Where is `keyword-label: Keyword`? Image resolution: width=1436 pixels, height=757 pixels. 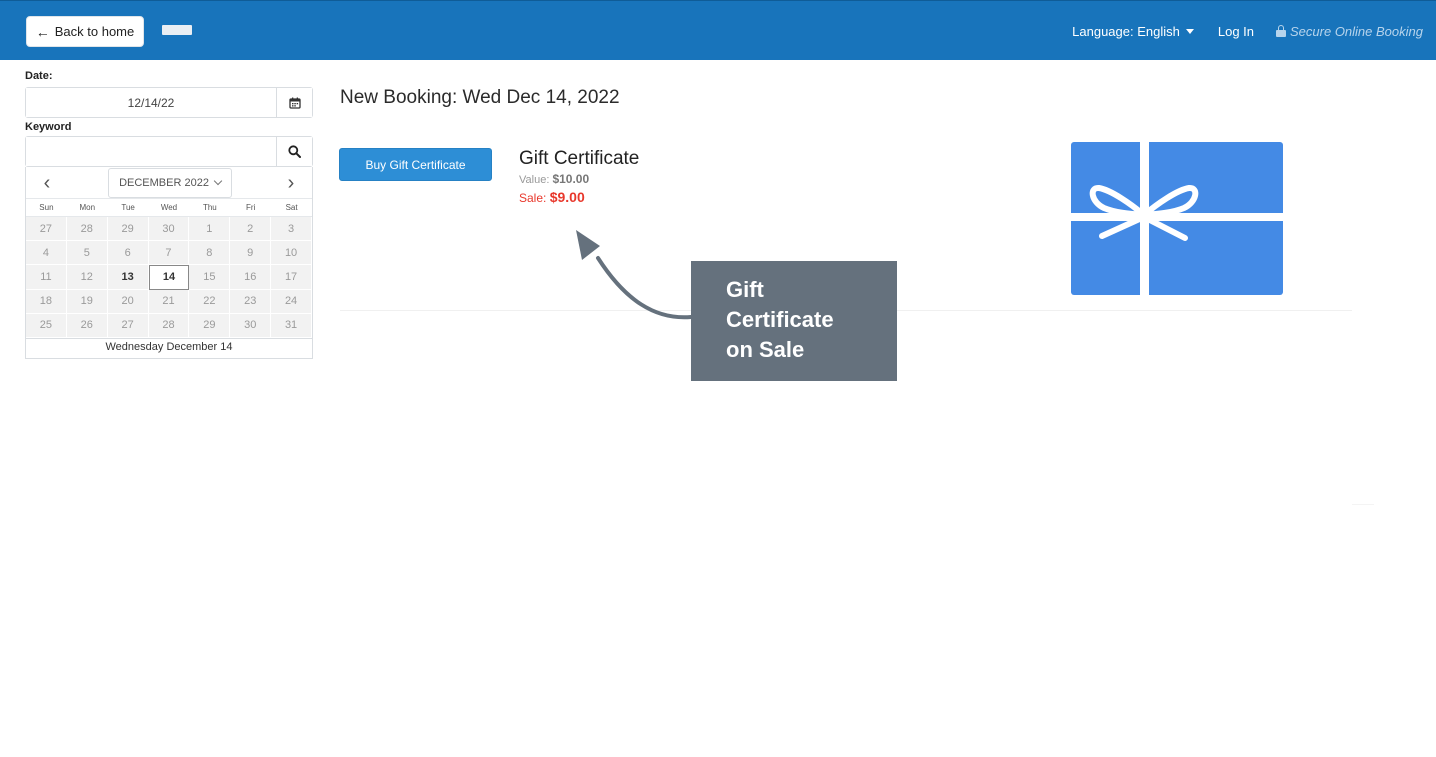 keyword-label: Keyword is located at coordinates (48, 127).